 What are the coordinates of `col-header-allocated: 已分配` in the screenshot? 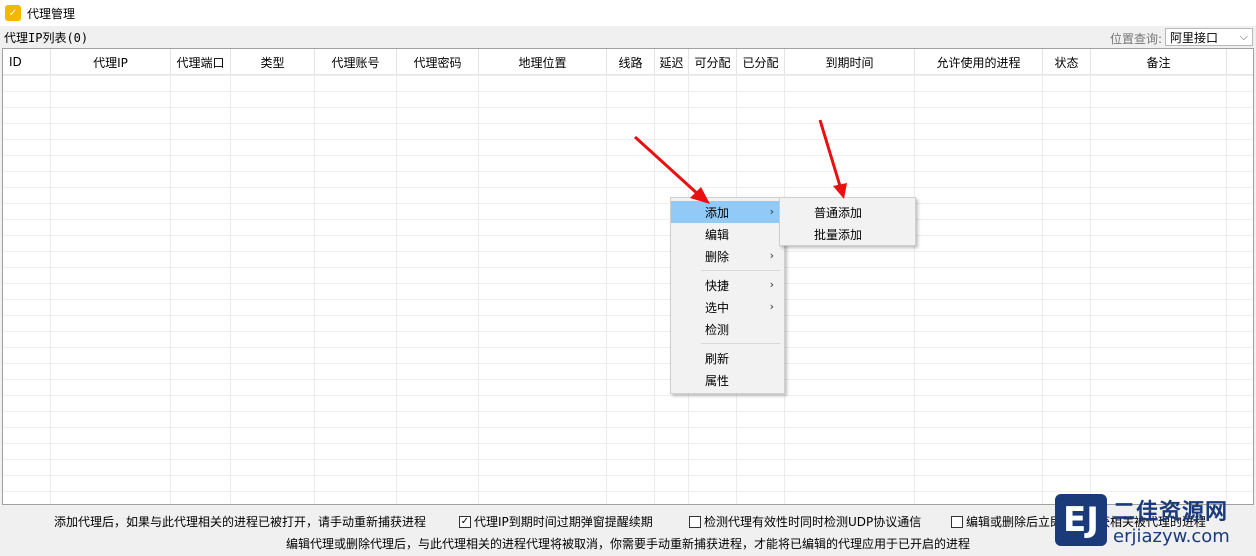 It's located at (761, 62).